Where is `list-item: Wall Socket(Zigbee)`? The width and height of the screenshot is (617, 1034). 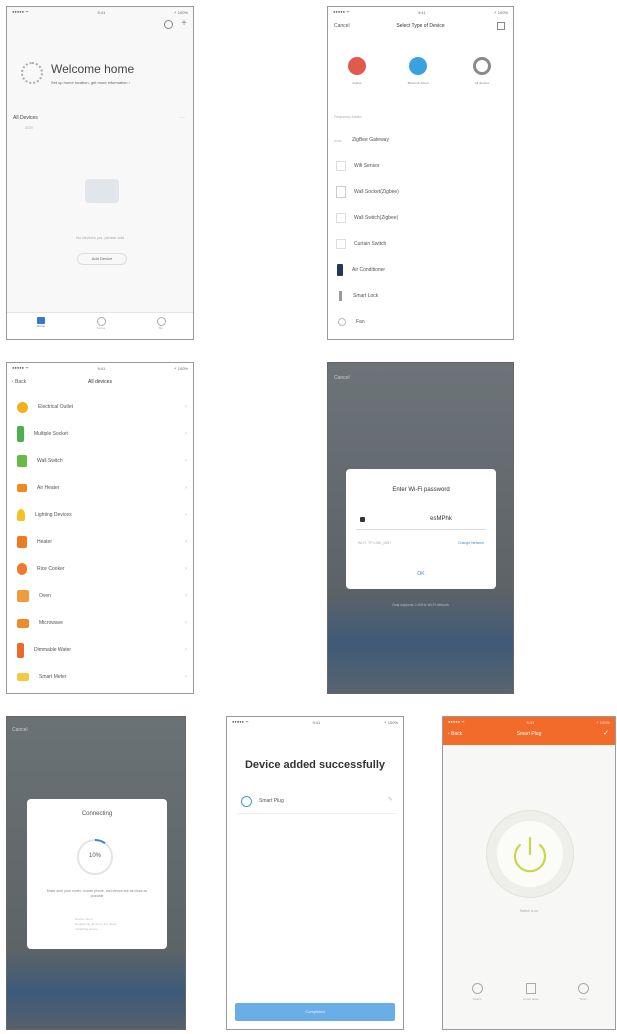
list-item: Wall Socket(Zigbee) is located at coordinates (420, 192).